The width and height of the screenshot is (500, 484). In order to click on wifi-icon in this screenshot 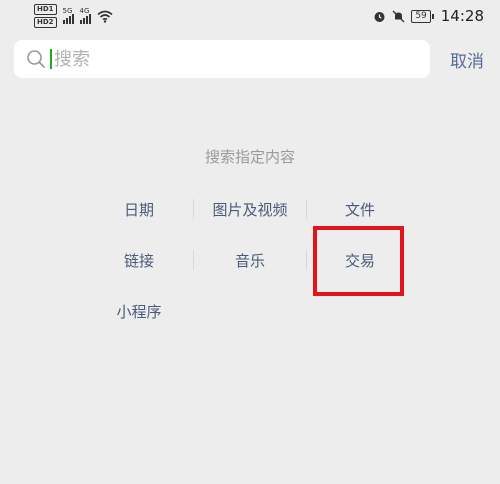, I will do `click(105, 16)`.